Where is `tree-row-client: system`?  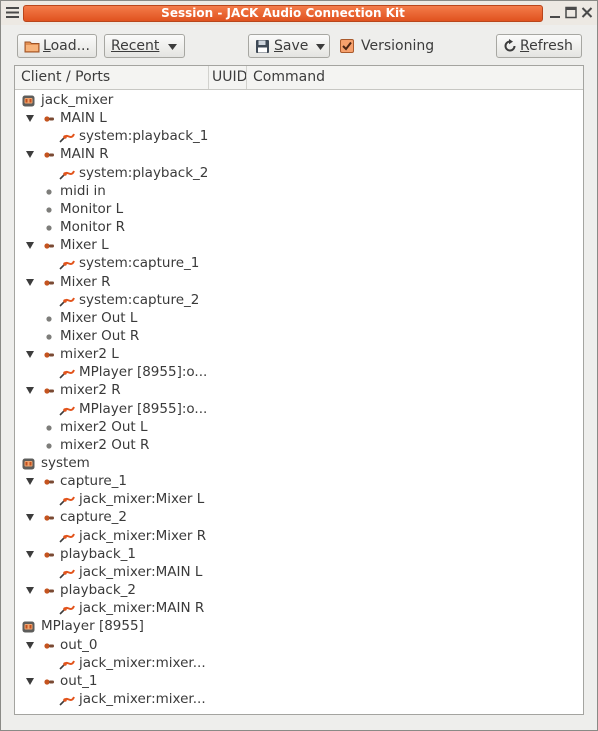
tree-row-client: system is located at coordinates (299, 463).